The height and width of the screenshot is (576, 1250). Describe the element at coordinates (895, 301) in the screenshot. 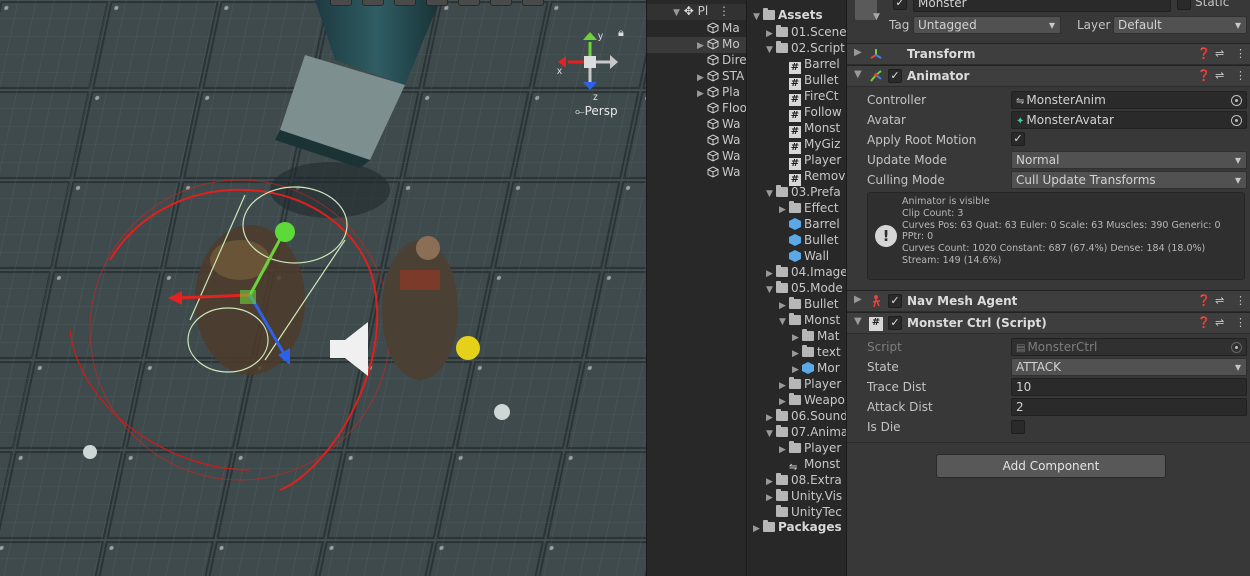

I see `navmesh-enabled-checkbox: ✓` at that location.